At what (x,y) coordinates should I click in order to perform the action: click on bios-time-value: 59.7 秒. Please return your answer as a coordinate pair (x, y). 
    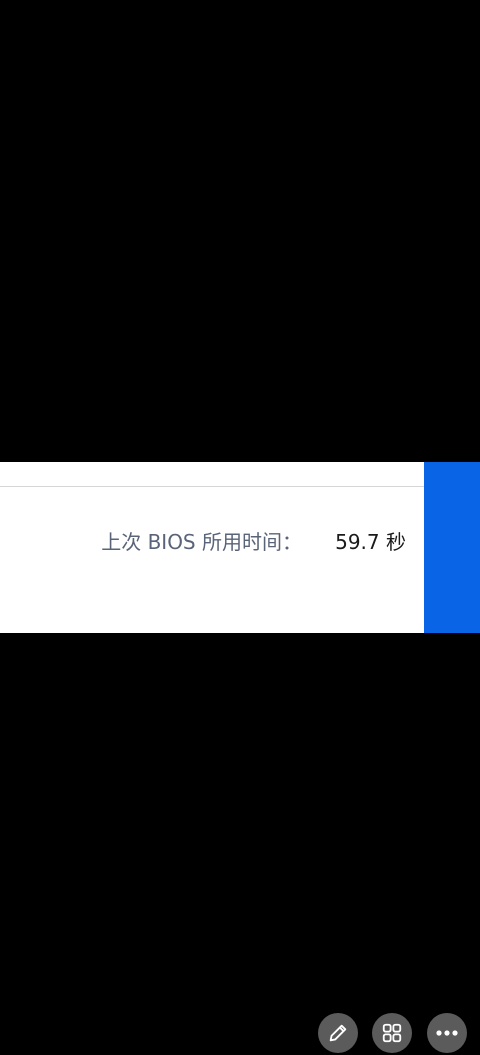
    Looking at the image, I should click on (370, 542).